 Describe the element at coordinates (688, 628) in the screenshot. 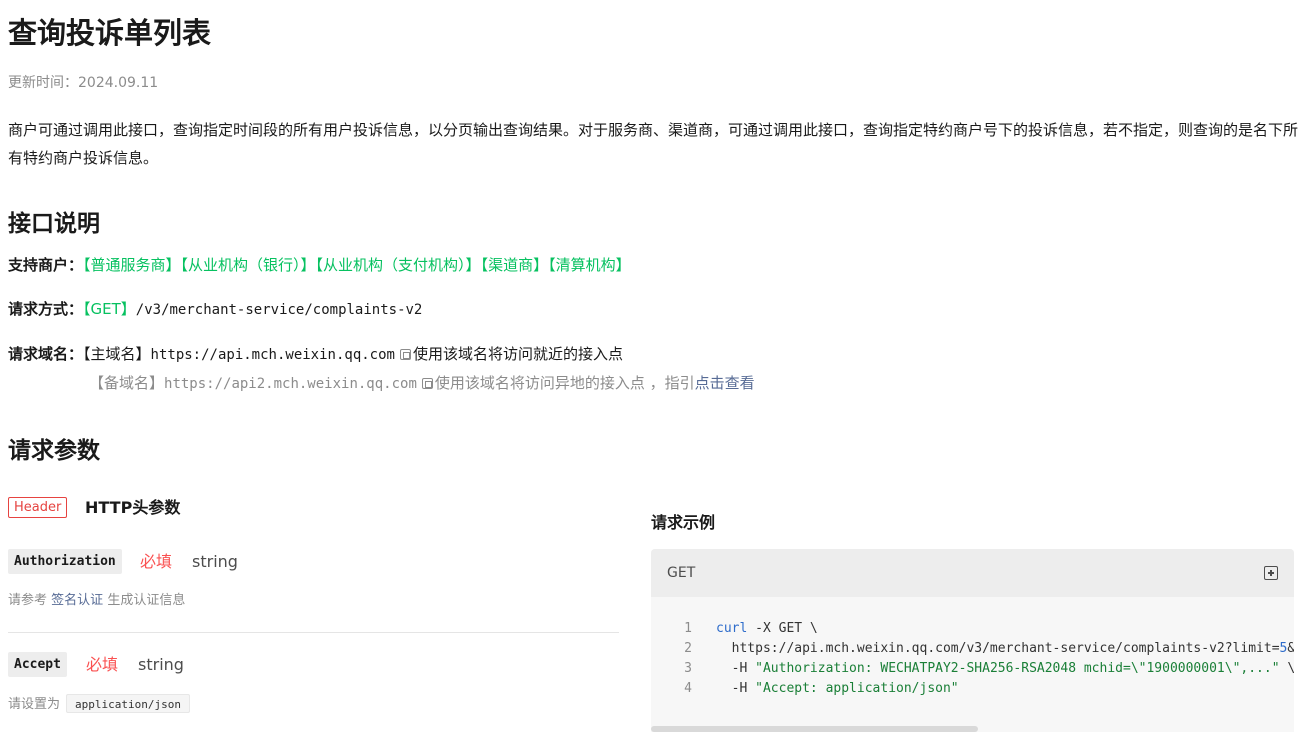

I see `line-number: 1` at that location.